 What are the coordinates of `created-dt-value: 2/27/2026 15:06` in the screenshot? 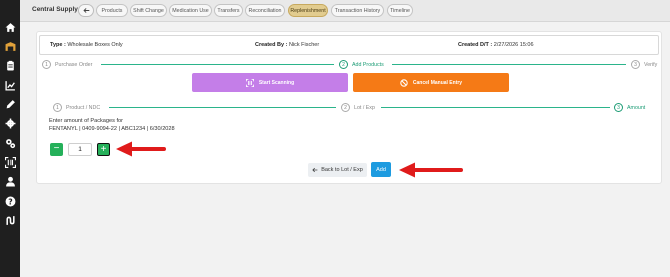 It's located at (513, 45).